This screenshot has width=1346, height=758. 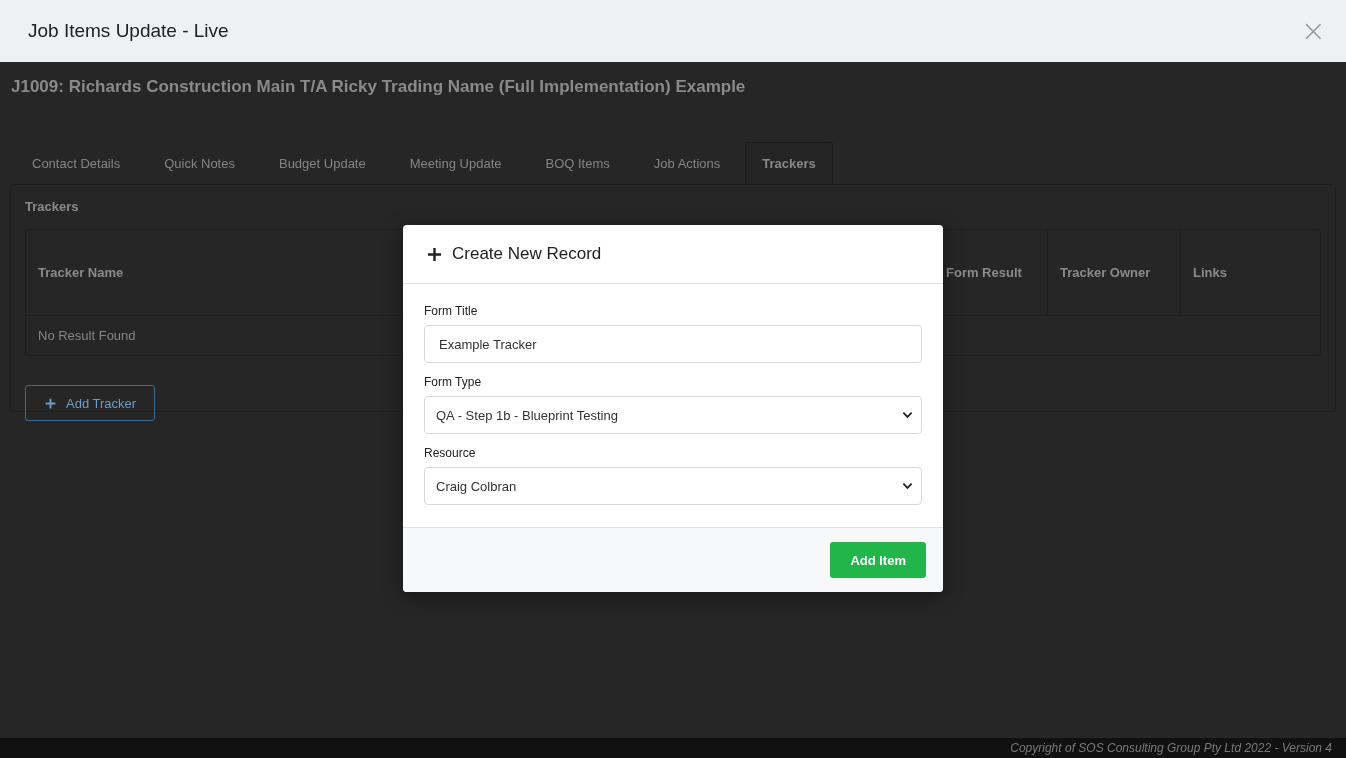 I want to click on tab: Job Actions, so click(x=687, y=163).